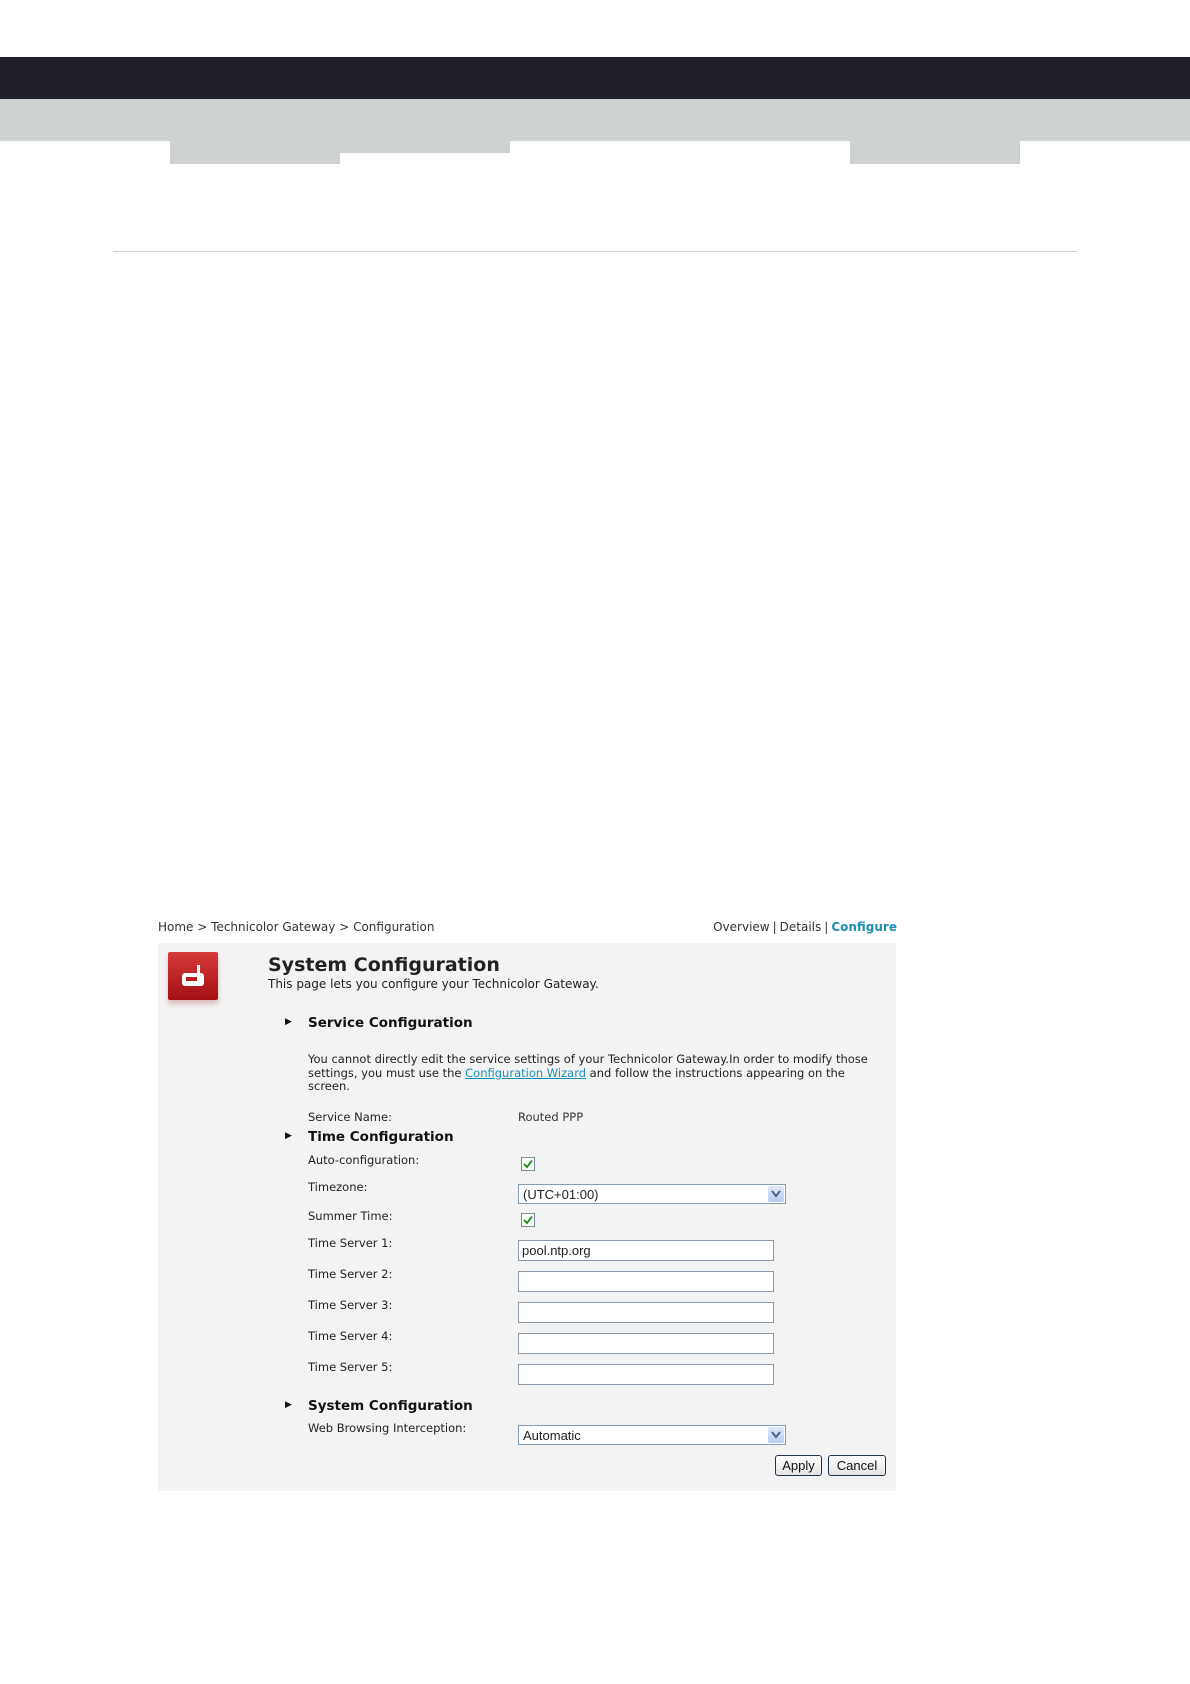 Image resolution: width=1190 pixels, height=1684 pixels. Describe the element at coordinates (350, 1243) in the screenshot. I see `time-server-1-label: Time Server 1:` at that location.